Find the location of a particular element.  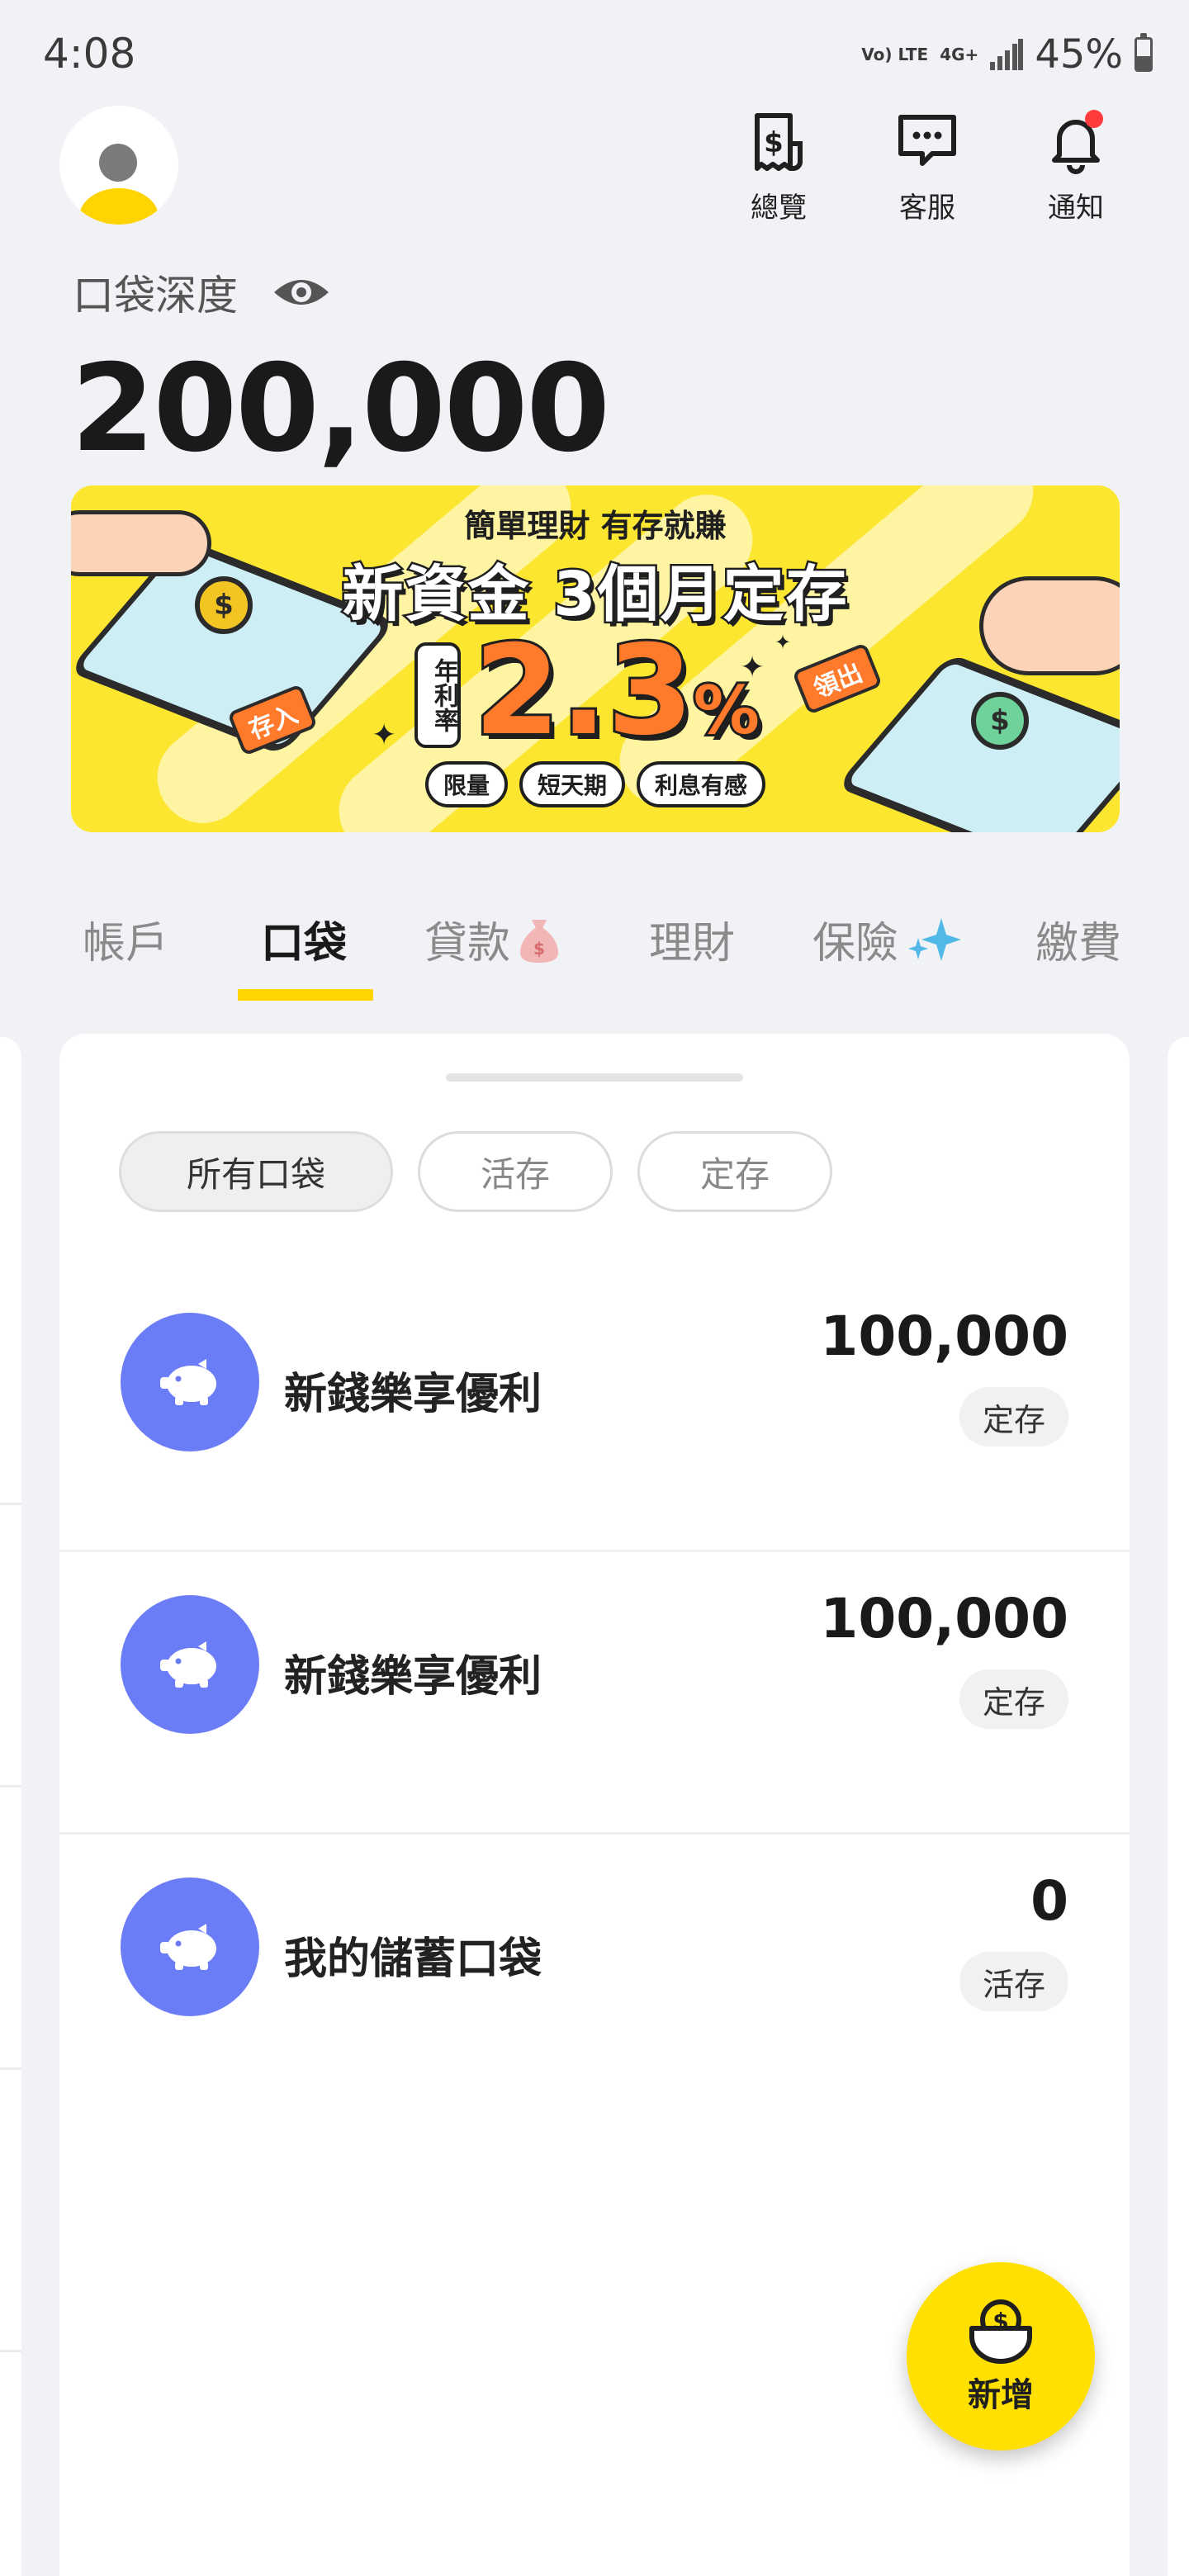

avatar-head is located at coordinates (118, 163).